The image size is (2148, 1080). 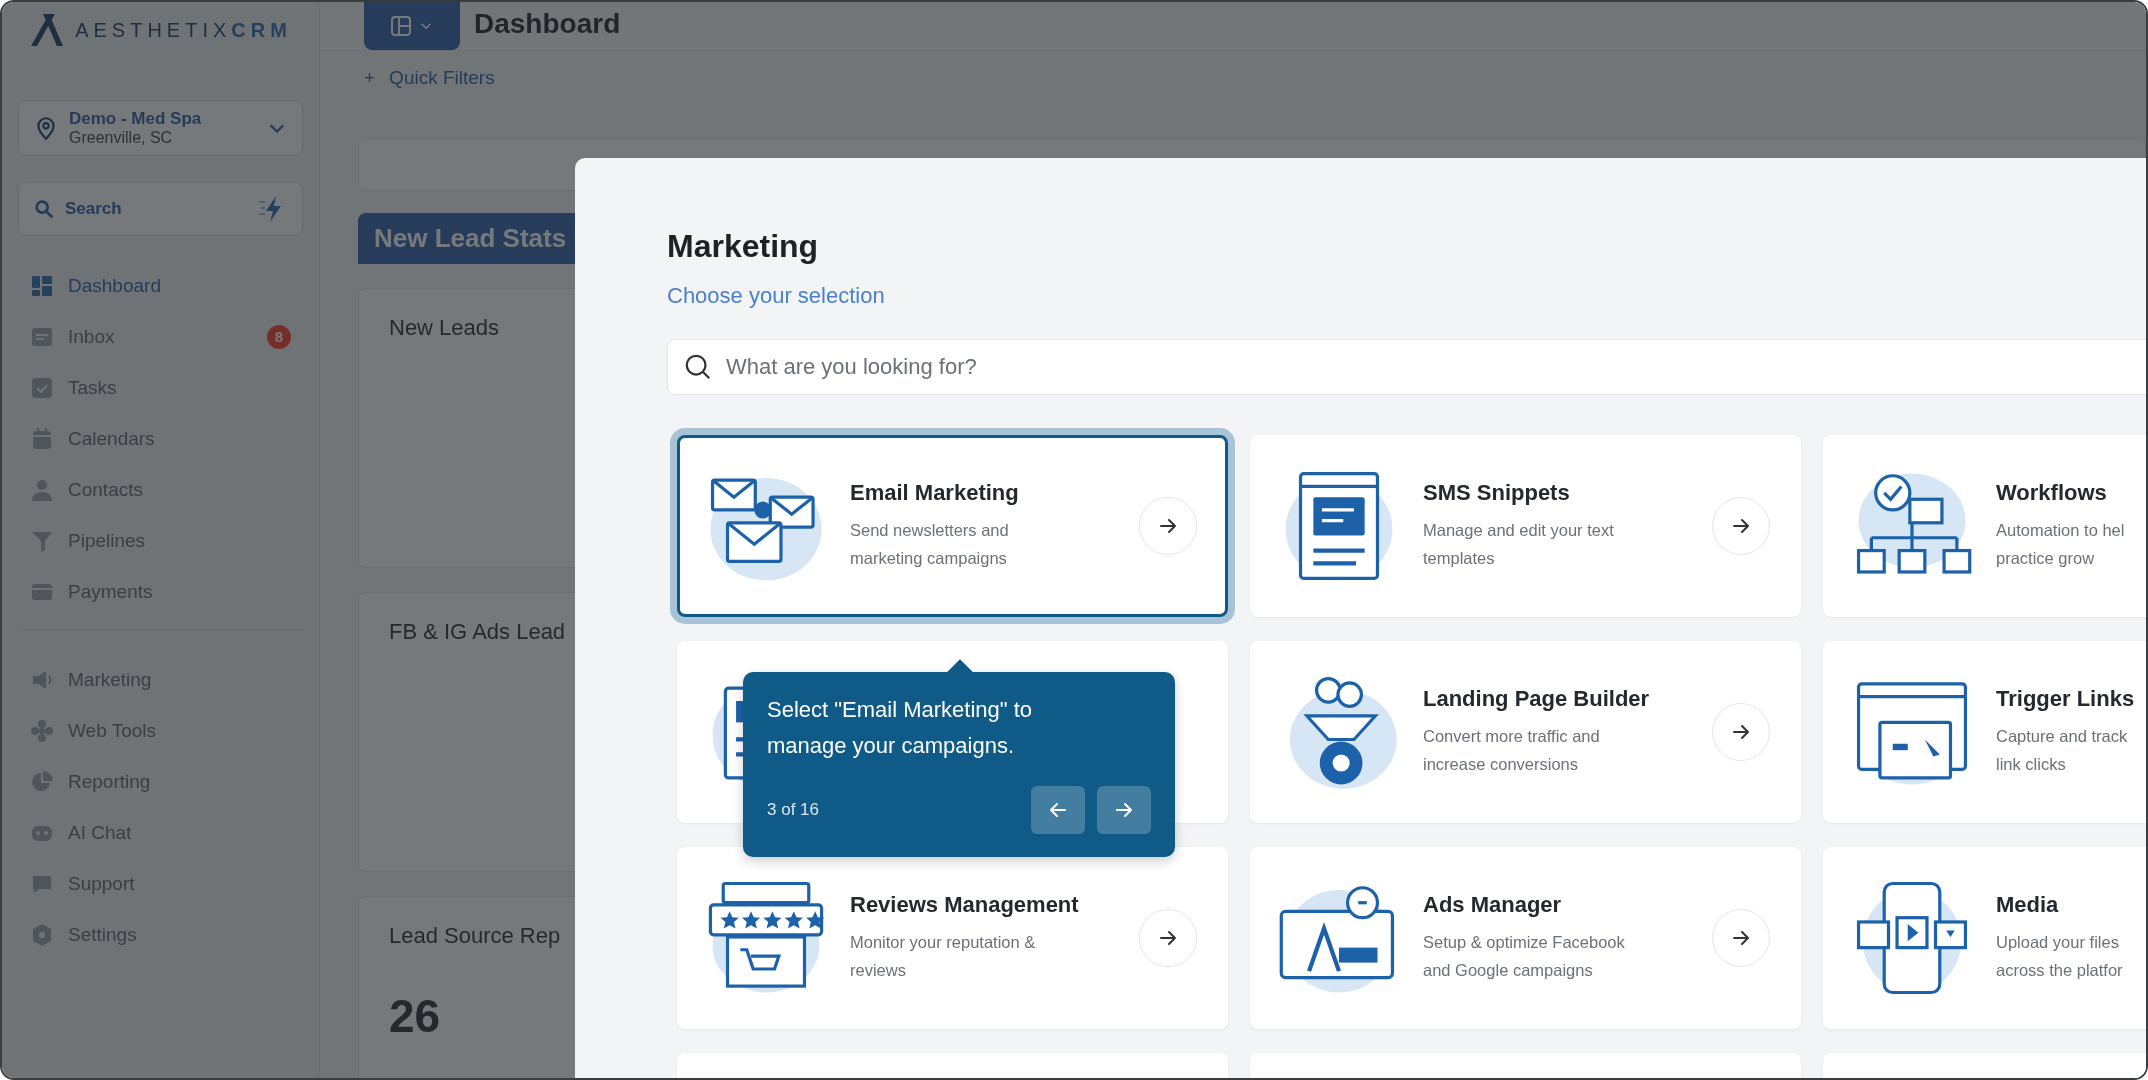 I want to click on layout-icon, so click(x=401, y=26).